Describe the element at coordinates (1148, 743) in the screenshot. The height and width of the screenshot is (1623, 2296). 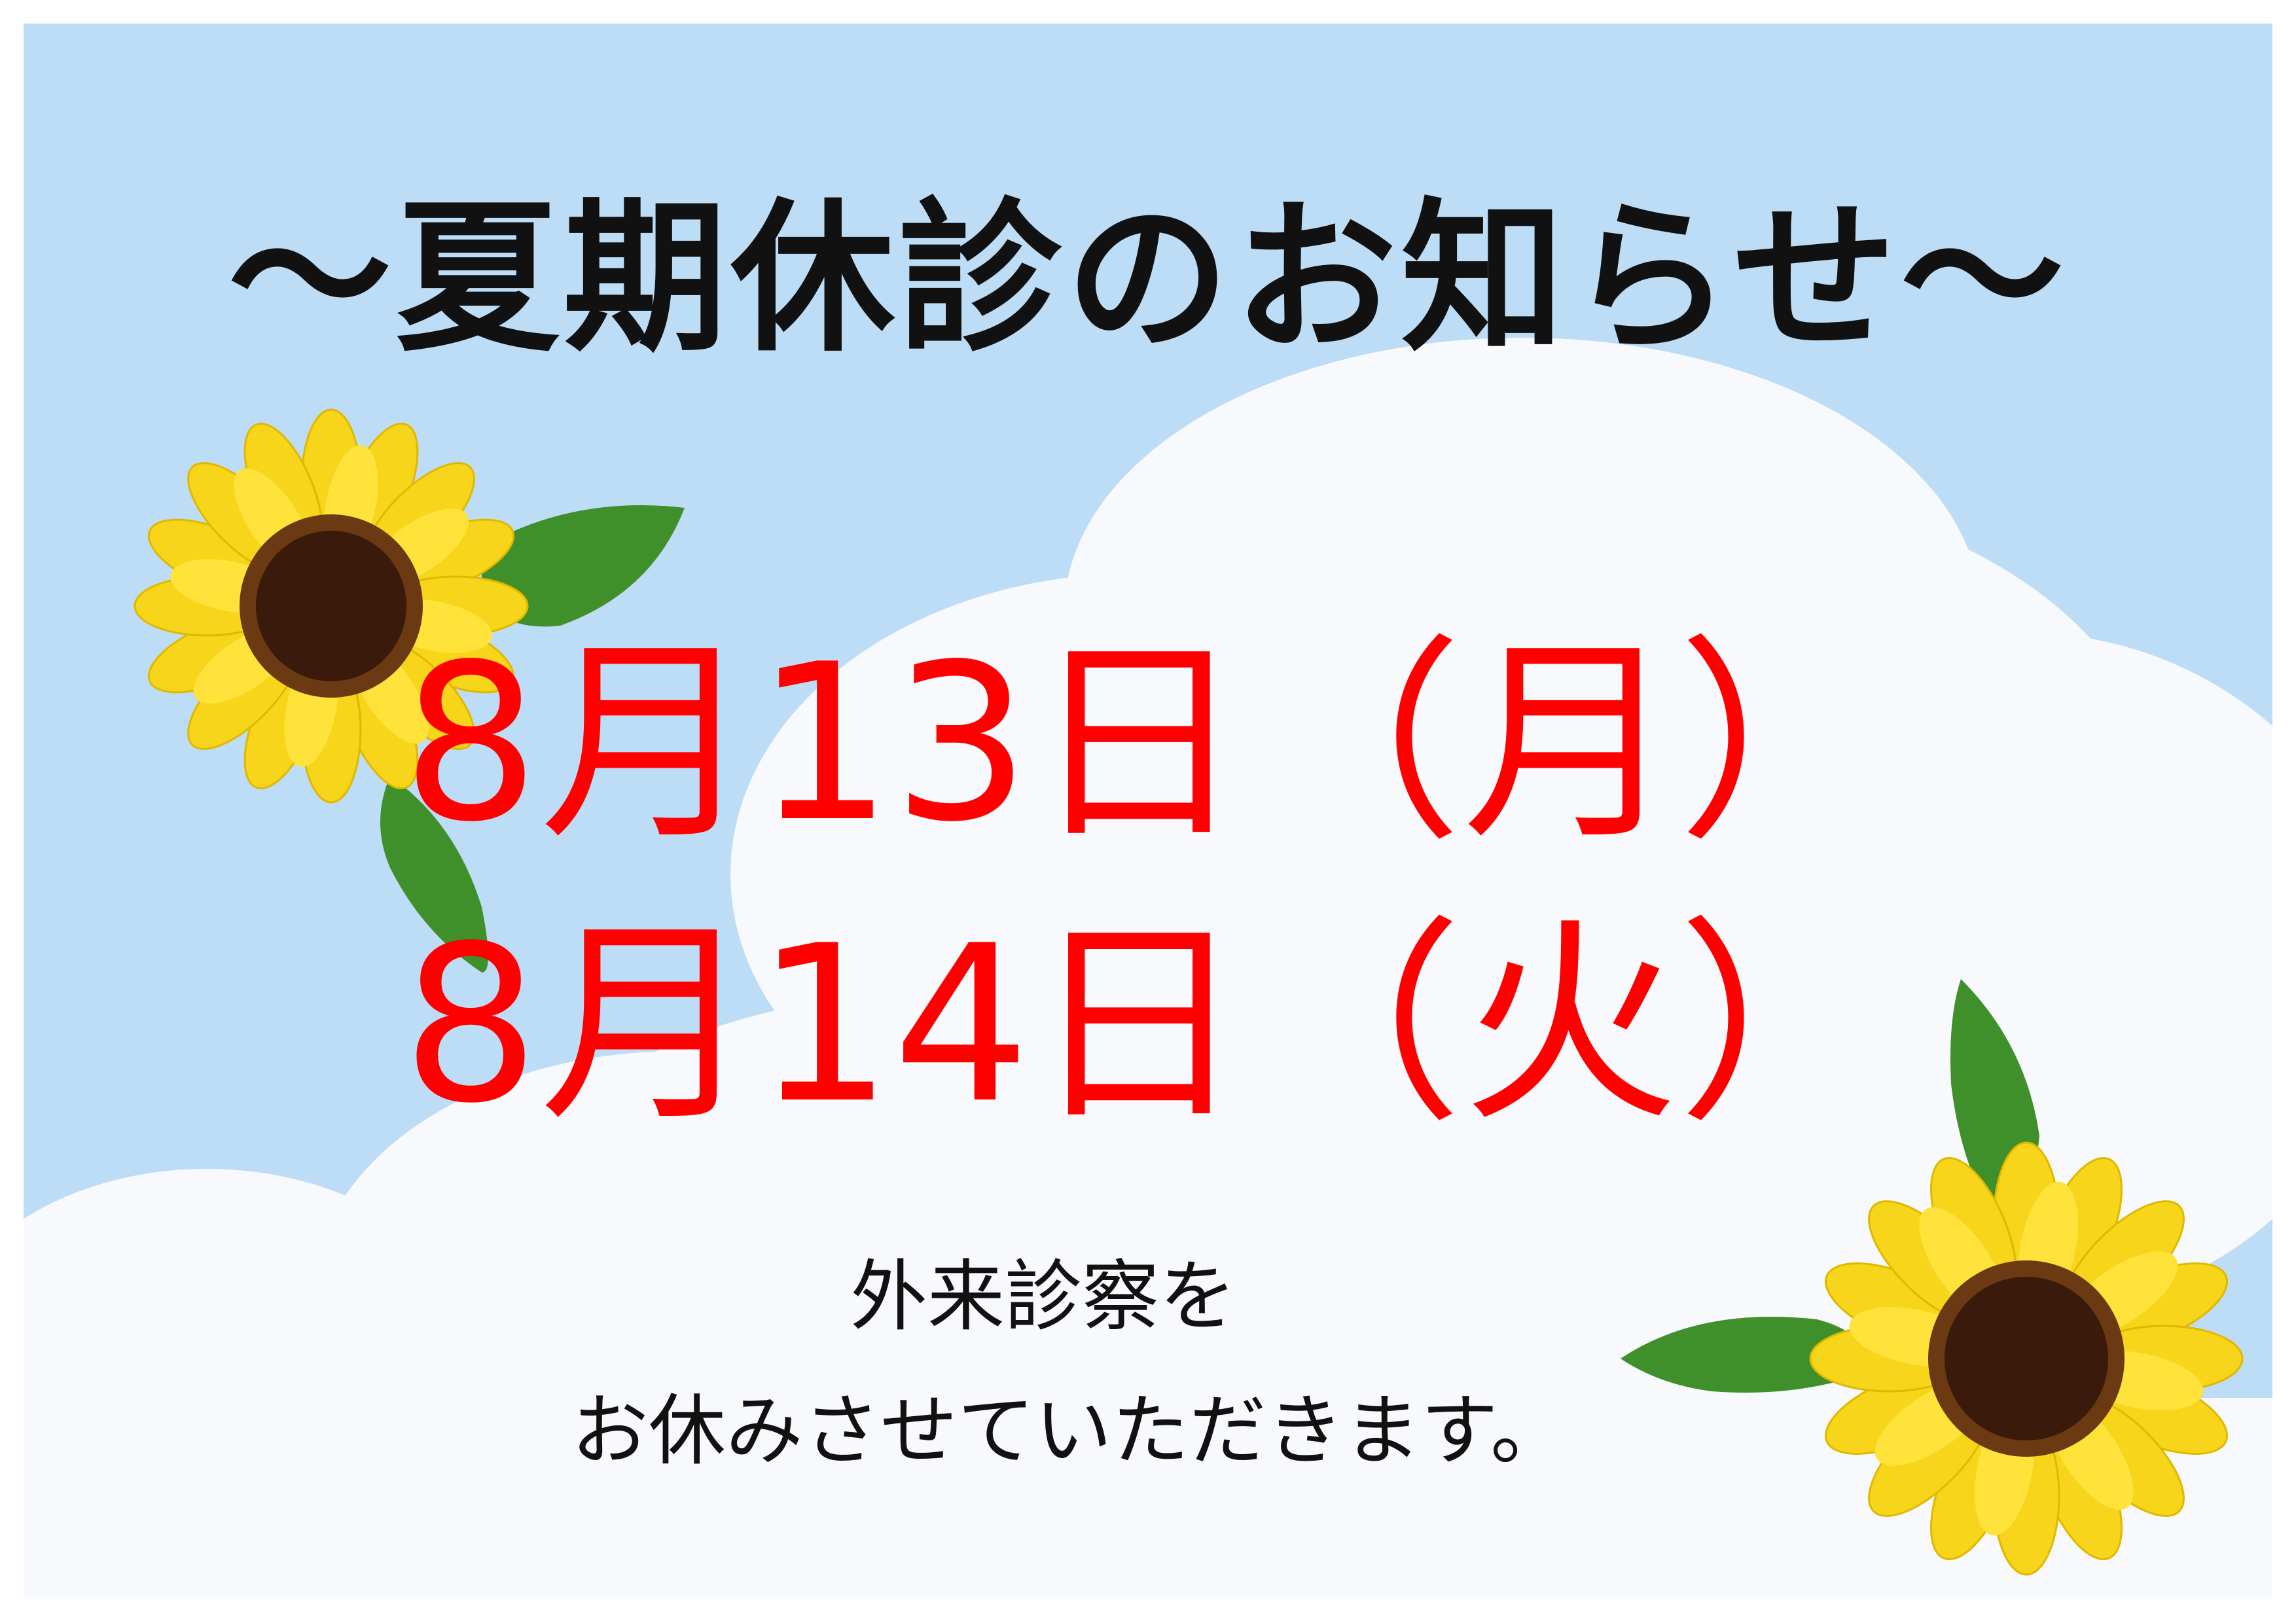
I see `closure-date-1: 8月13日（月）` at that location.